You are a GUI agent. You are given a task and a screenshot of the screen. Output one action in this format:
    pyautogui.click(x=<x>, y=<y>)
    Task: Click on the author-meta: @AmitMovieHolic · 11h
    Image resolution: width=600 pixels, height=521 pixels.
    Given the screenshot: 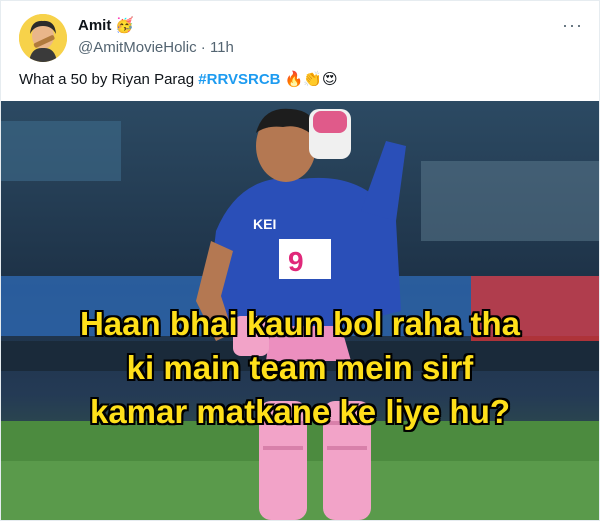 What is the action you would take?
    pyautogui.click(x=156, y=47)
    